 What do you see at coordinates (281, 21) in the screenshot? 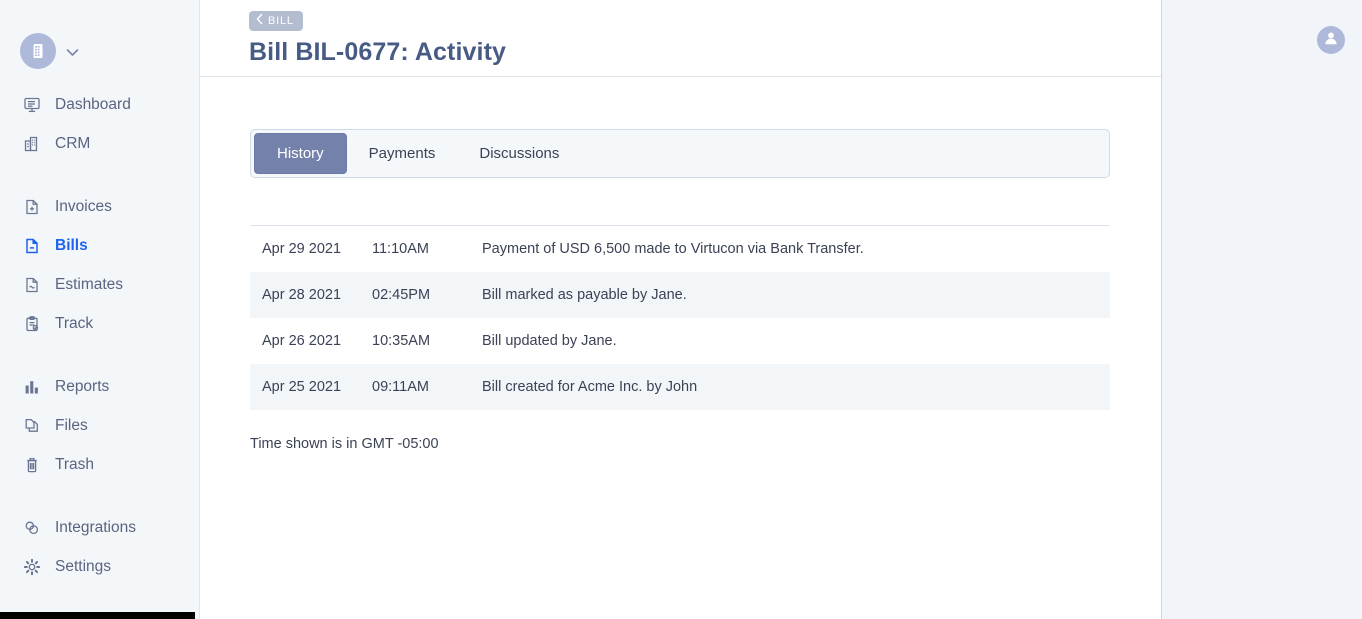
I see `badge-label: BILL` at bounding box center [281, 21].